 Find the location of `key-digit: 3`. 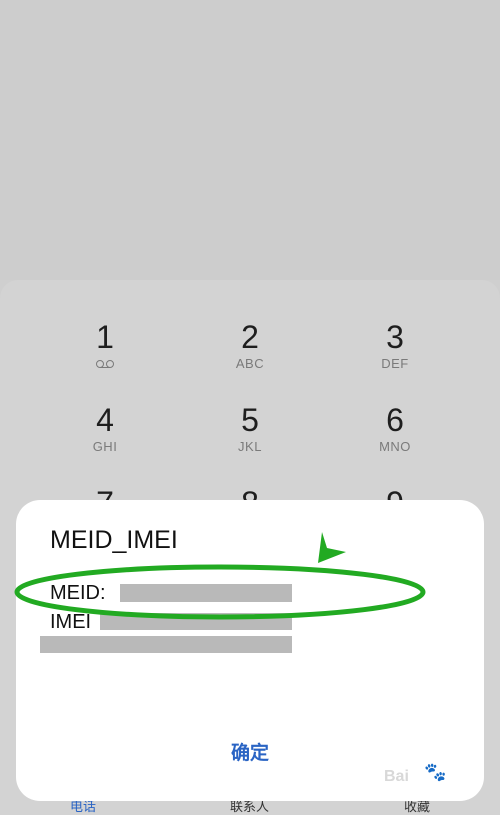

key-digit: 3 is located at coordinates (395, 337).